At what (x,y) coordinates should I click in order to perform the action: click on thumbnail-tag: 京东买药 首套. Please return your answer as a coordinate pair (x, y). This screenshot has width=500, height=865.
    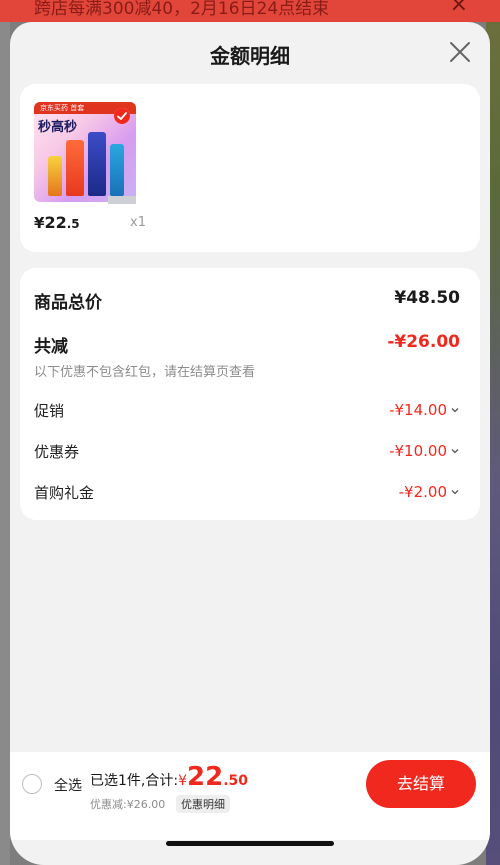
    Looking at the image, I should click on (62, 108).